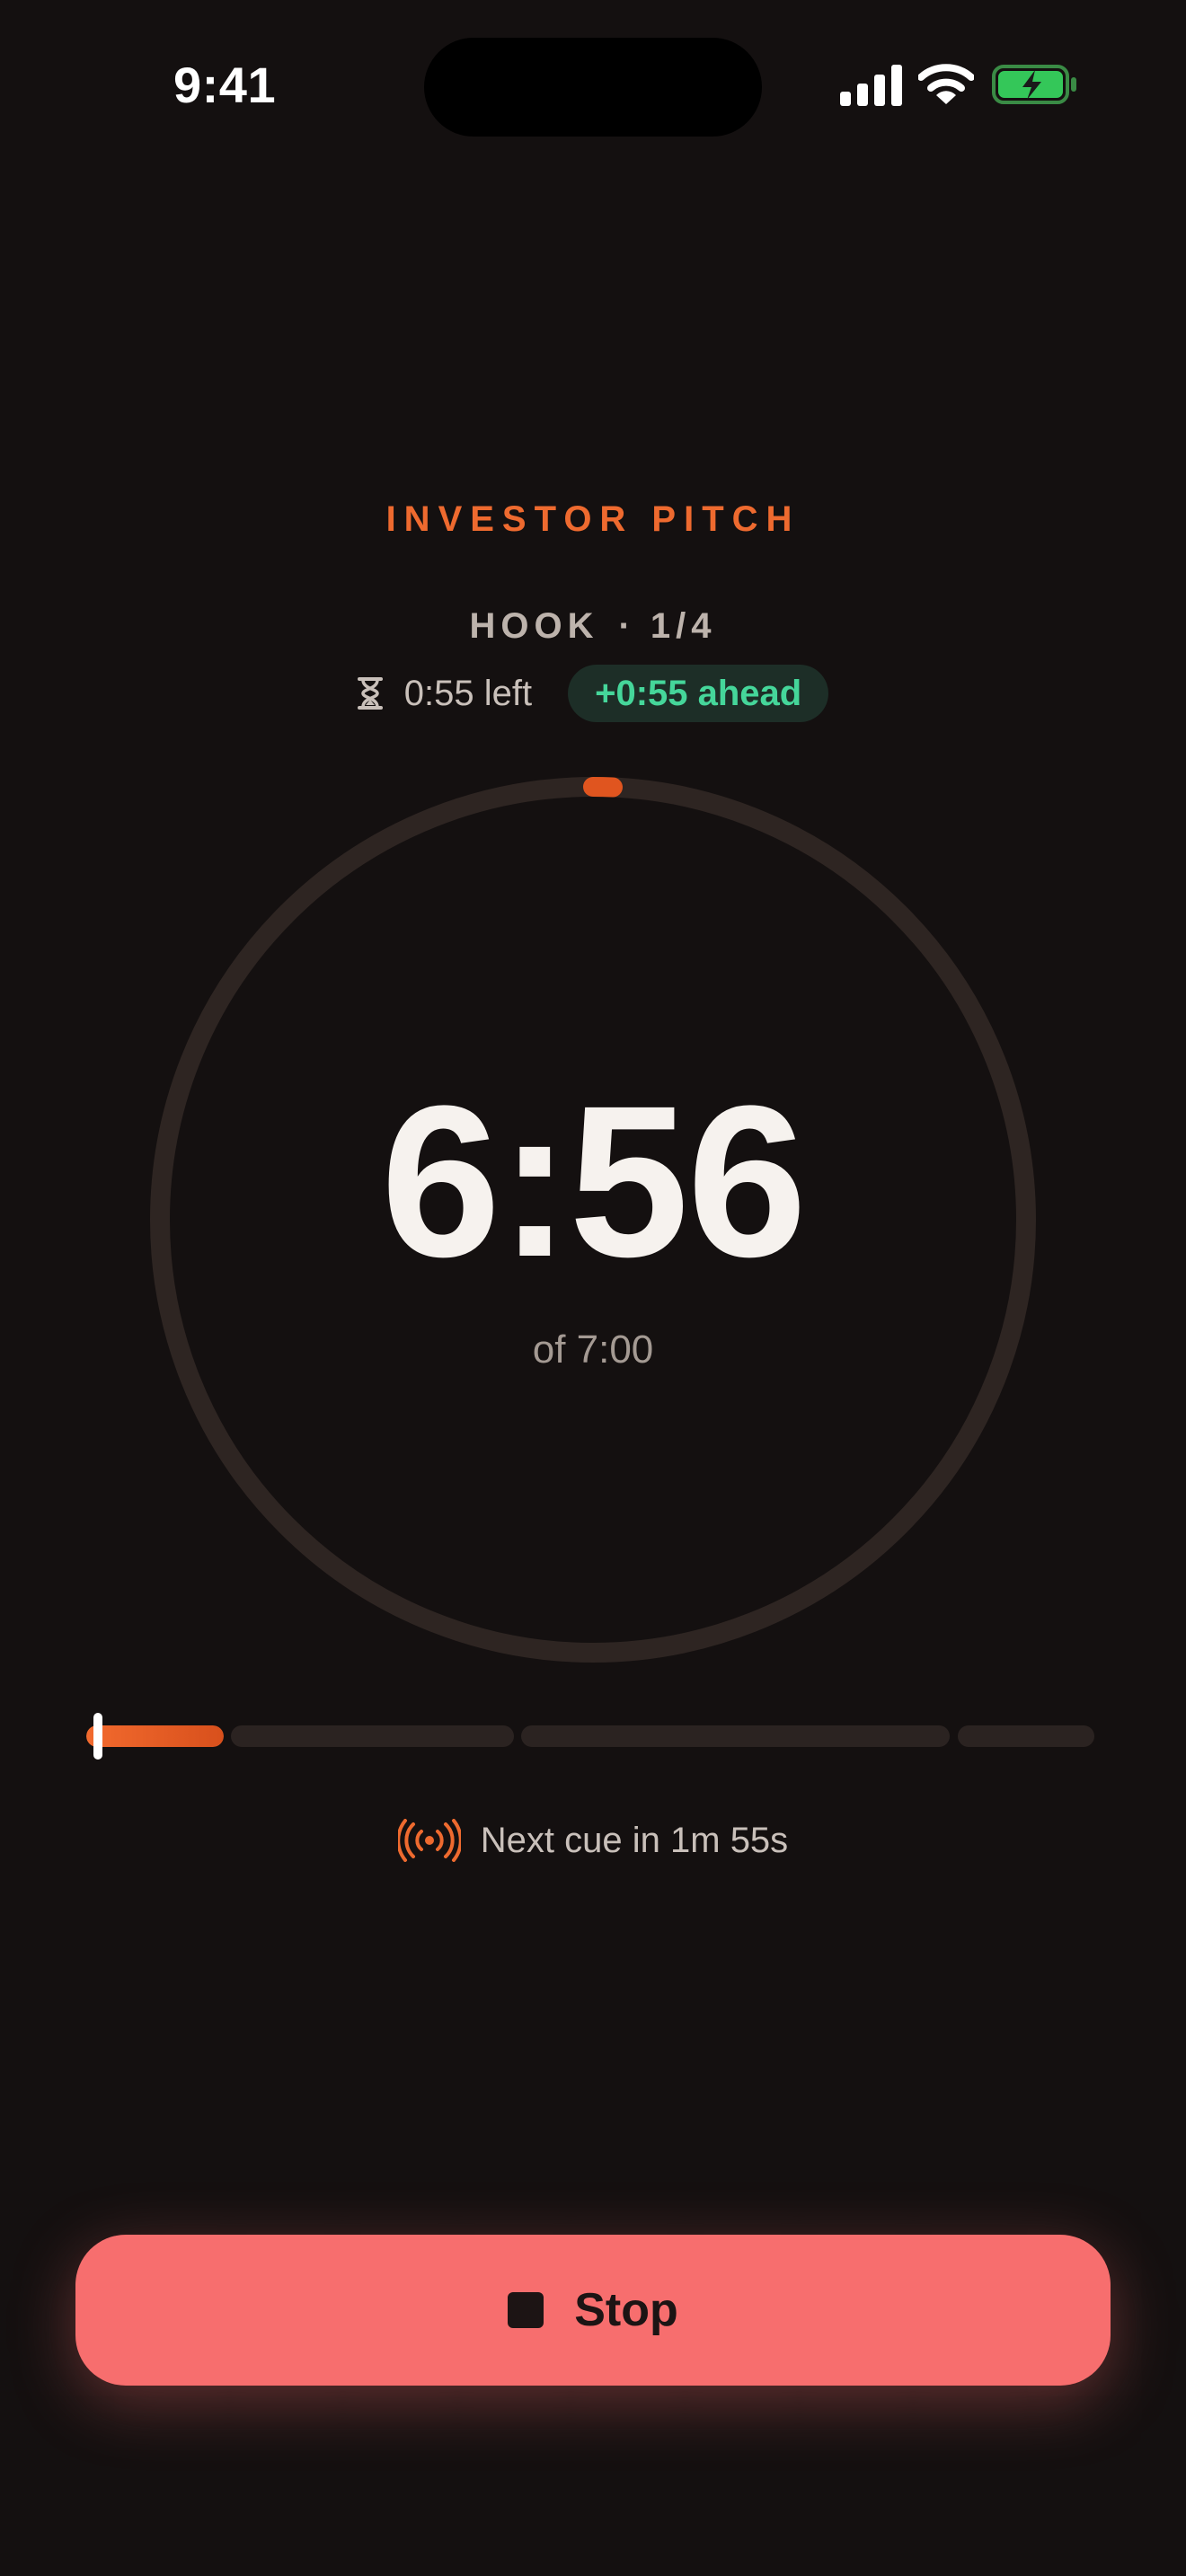 The image size is (1186, 2576). What do you see at coordinates (946, 84) in the screenshot?
I see `wifi-icon` at bounding box center [946, 84].